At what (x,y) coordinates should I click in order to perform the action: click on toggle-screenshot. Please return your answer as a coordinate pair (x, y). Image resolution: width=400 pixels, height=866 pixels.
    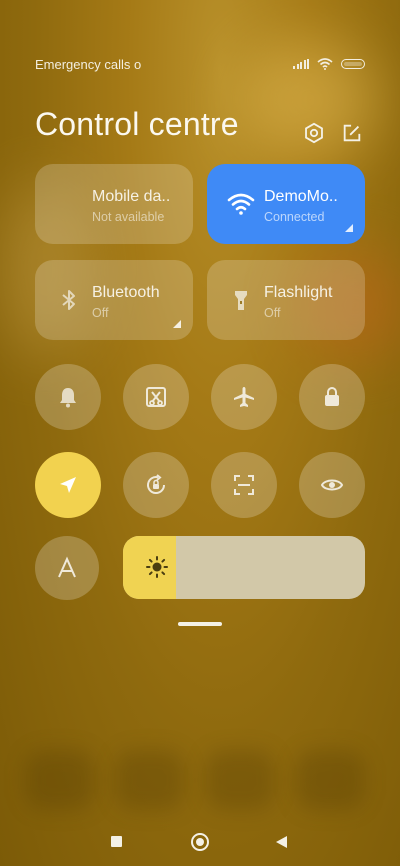
    Looking at the image, I should click on (156, 397).